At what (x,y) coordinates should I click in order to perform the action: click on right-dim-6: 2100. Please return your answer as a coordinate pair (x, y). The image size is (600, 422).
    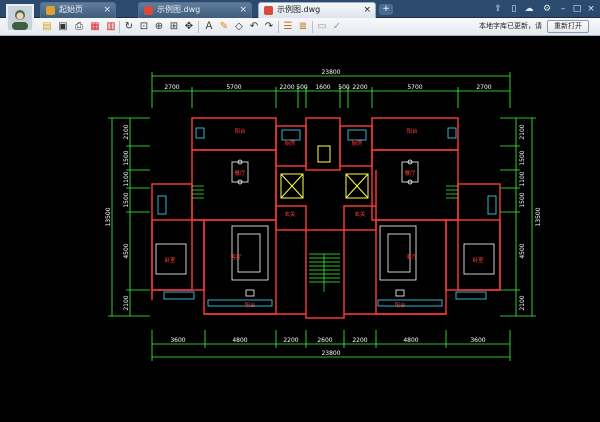
    Looking at the image, I should click on (522, 302).